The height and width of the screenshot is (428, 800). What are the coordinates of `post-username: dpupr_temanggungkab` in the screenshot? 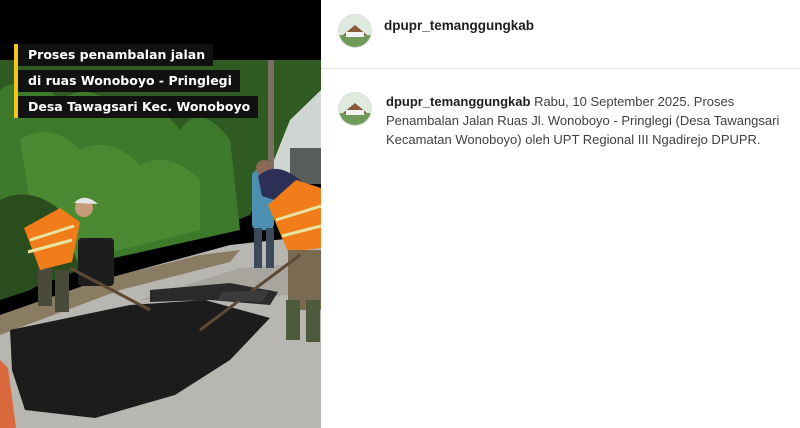 It's located at (459, 25).